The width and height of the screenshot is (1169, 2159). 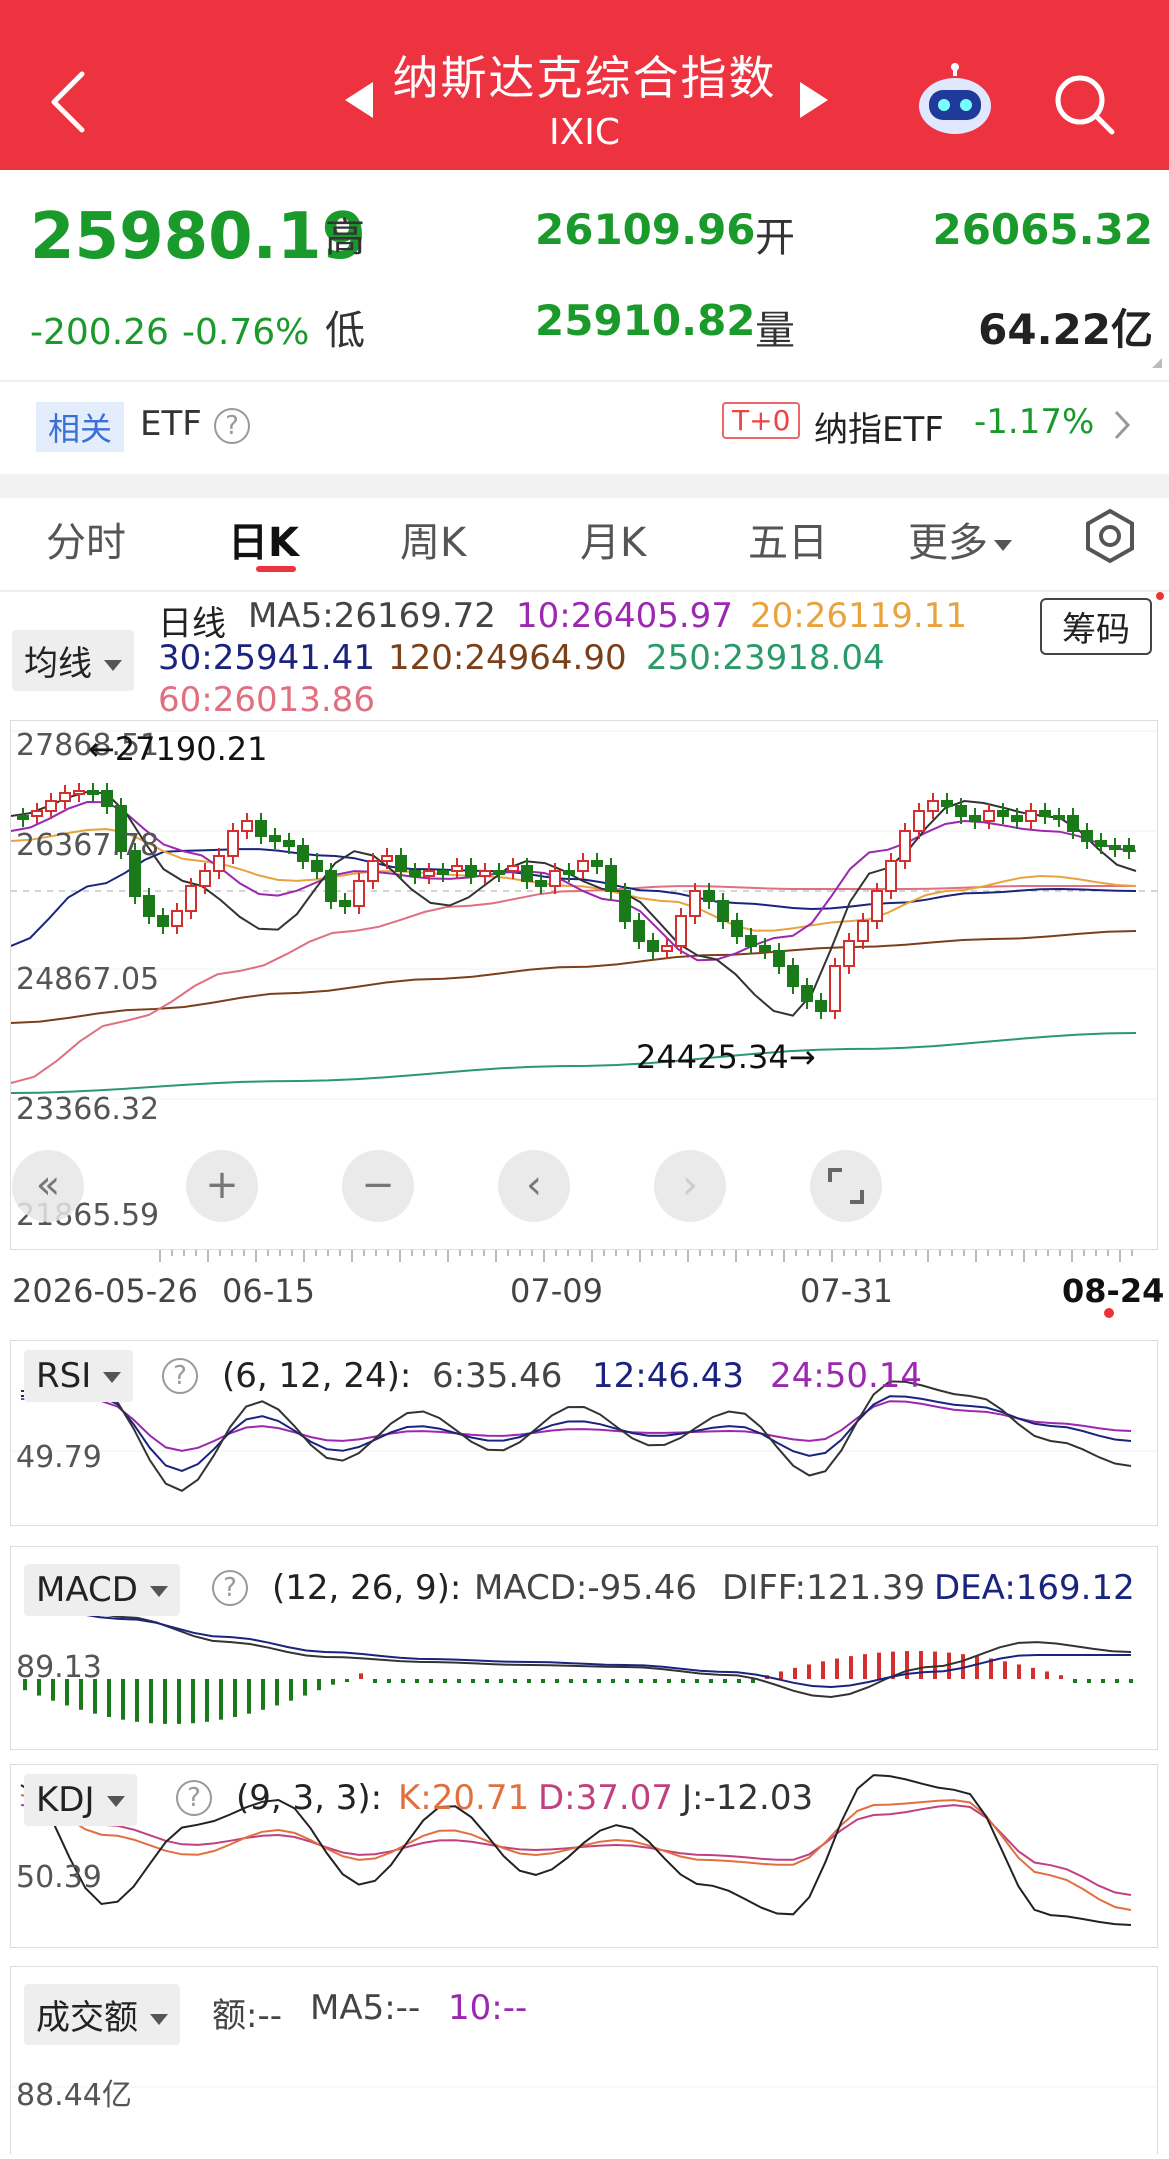 I want to click on low-label: 低, so click(x=345, y=331).